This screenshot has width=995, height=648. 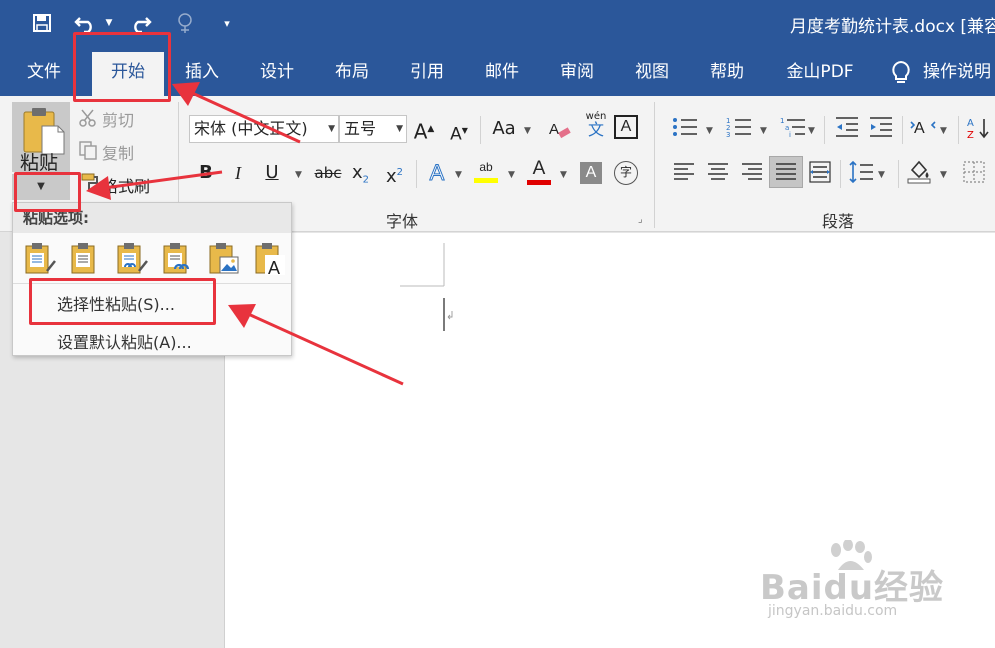 What do you see at coordinates (790, 134) in the screenshot?
I see `svg-text: i` at bounding box center [790, 134].